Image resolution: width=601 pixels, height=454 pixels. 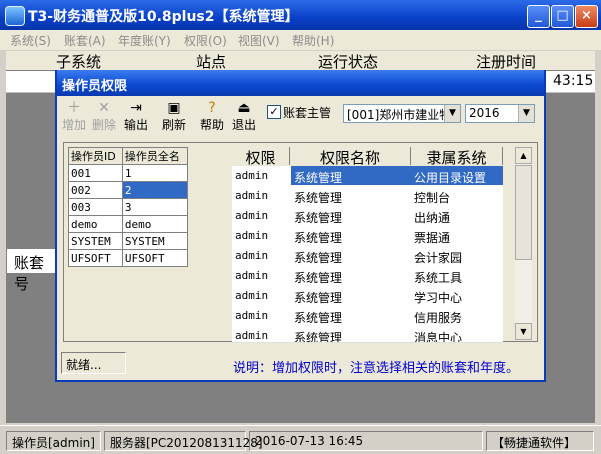 I want to click on output-label: 输出, so click(x=135, y=125).